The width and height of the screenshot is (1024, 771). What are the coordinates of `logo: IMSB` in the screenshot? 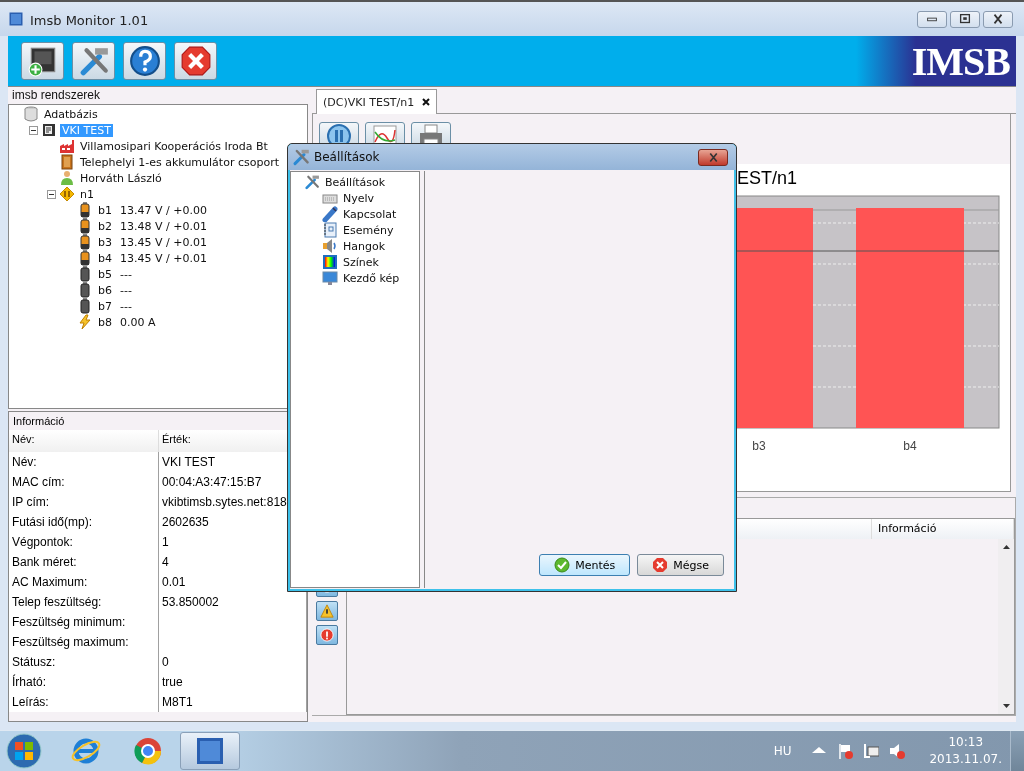 It's located at (960, 61).